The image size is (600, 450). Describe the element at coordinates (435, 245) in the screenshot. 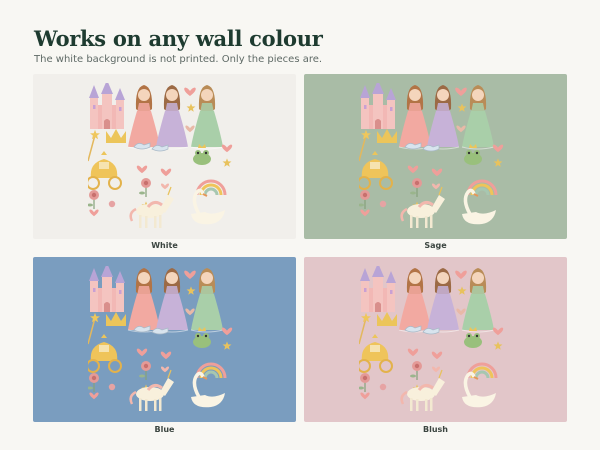

I see `wall-caption-sage: Sage` at that location.